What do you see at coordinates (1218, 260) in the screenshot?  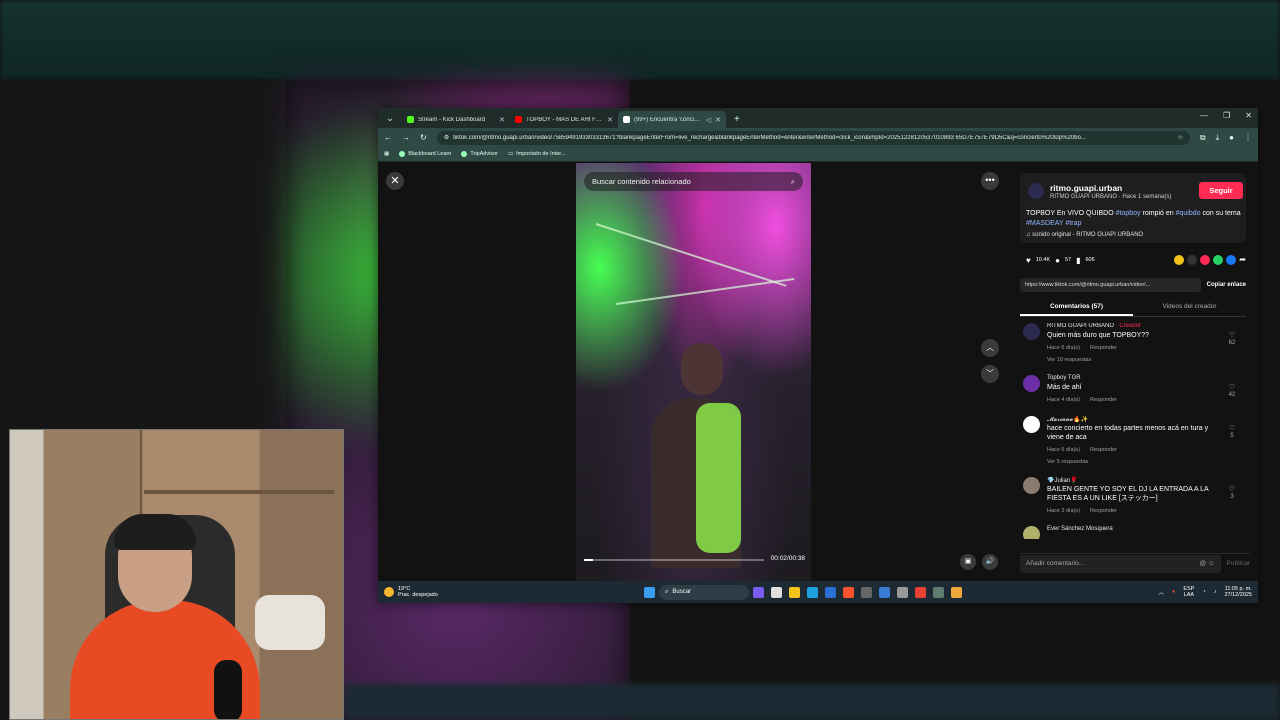 I see `whatsapp-icon` at bounding box center [1218, 260].